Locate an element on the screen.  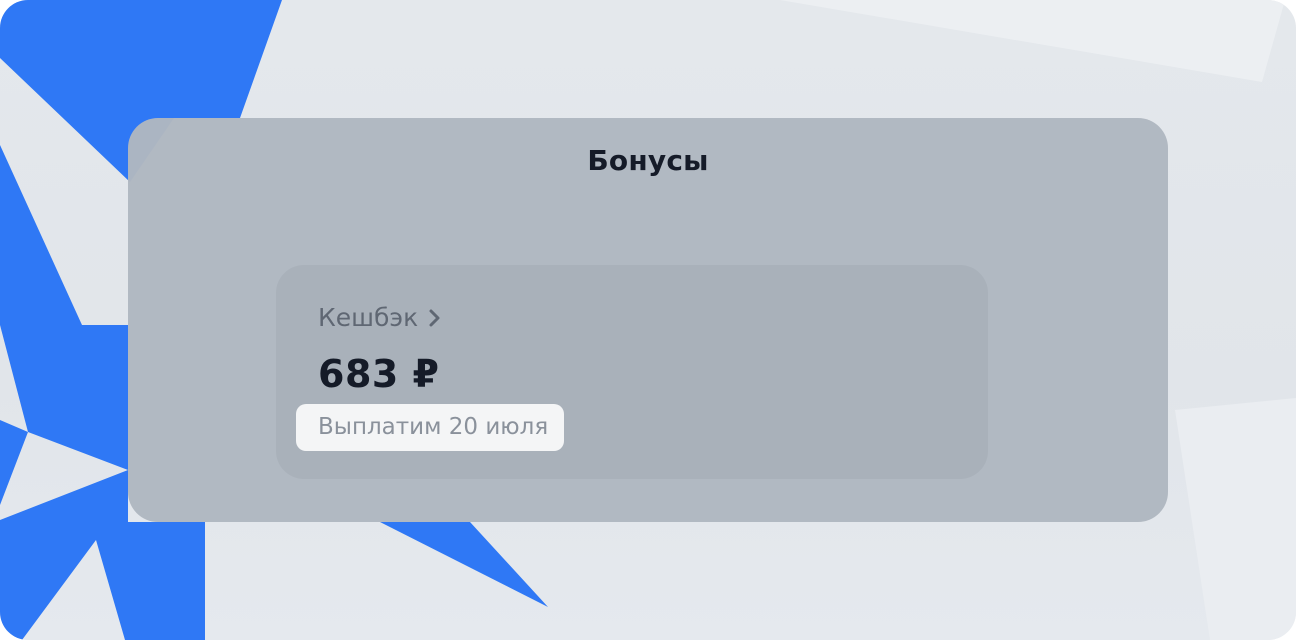
background-facet-top is located at coordinates (1032, 41).